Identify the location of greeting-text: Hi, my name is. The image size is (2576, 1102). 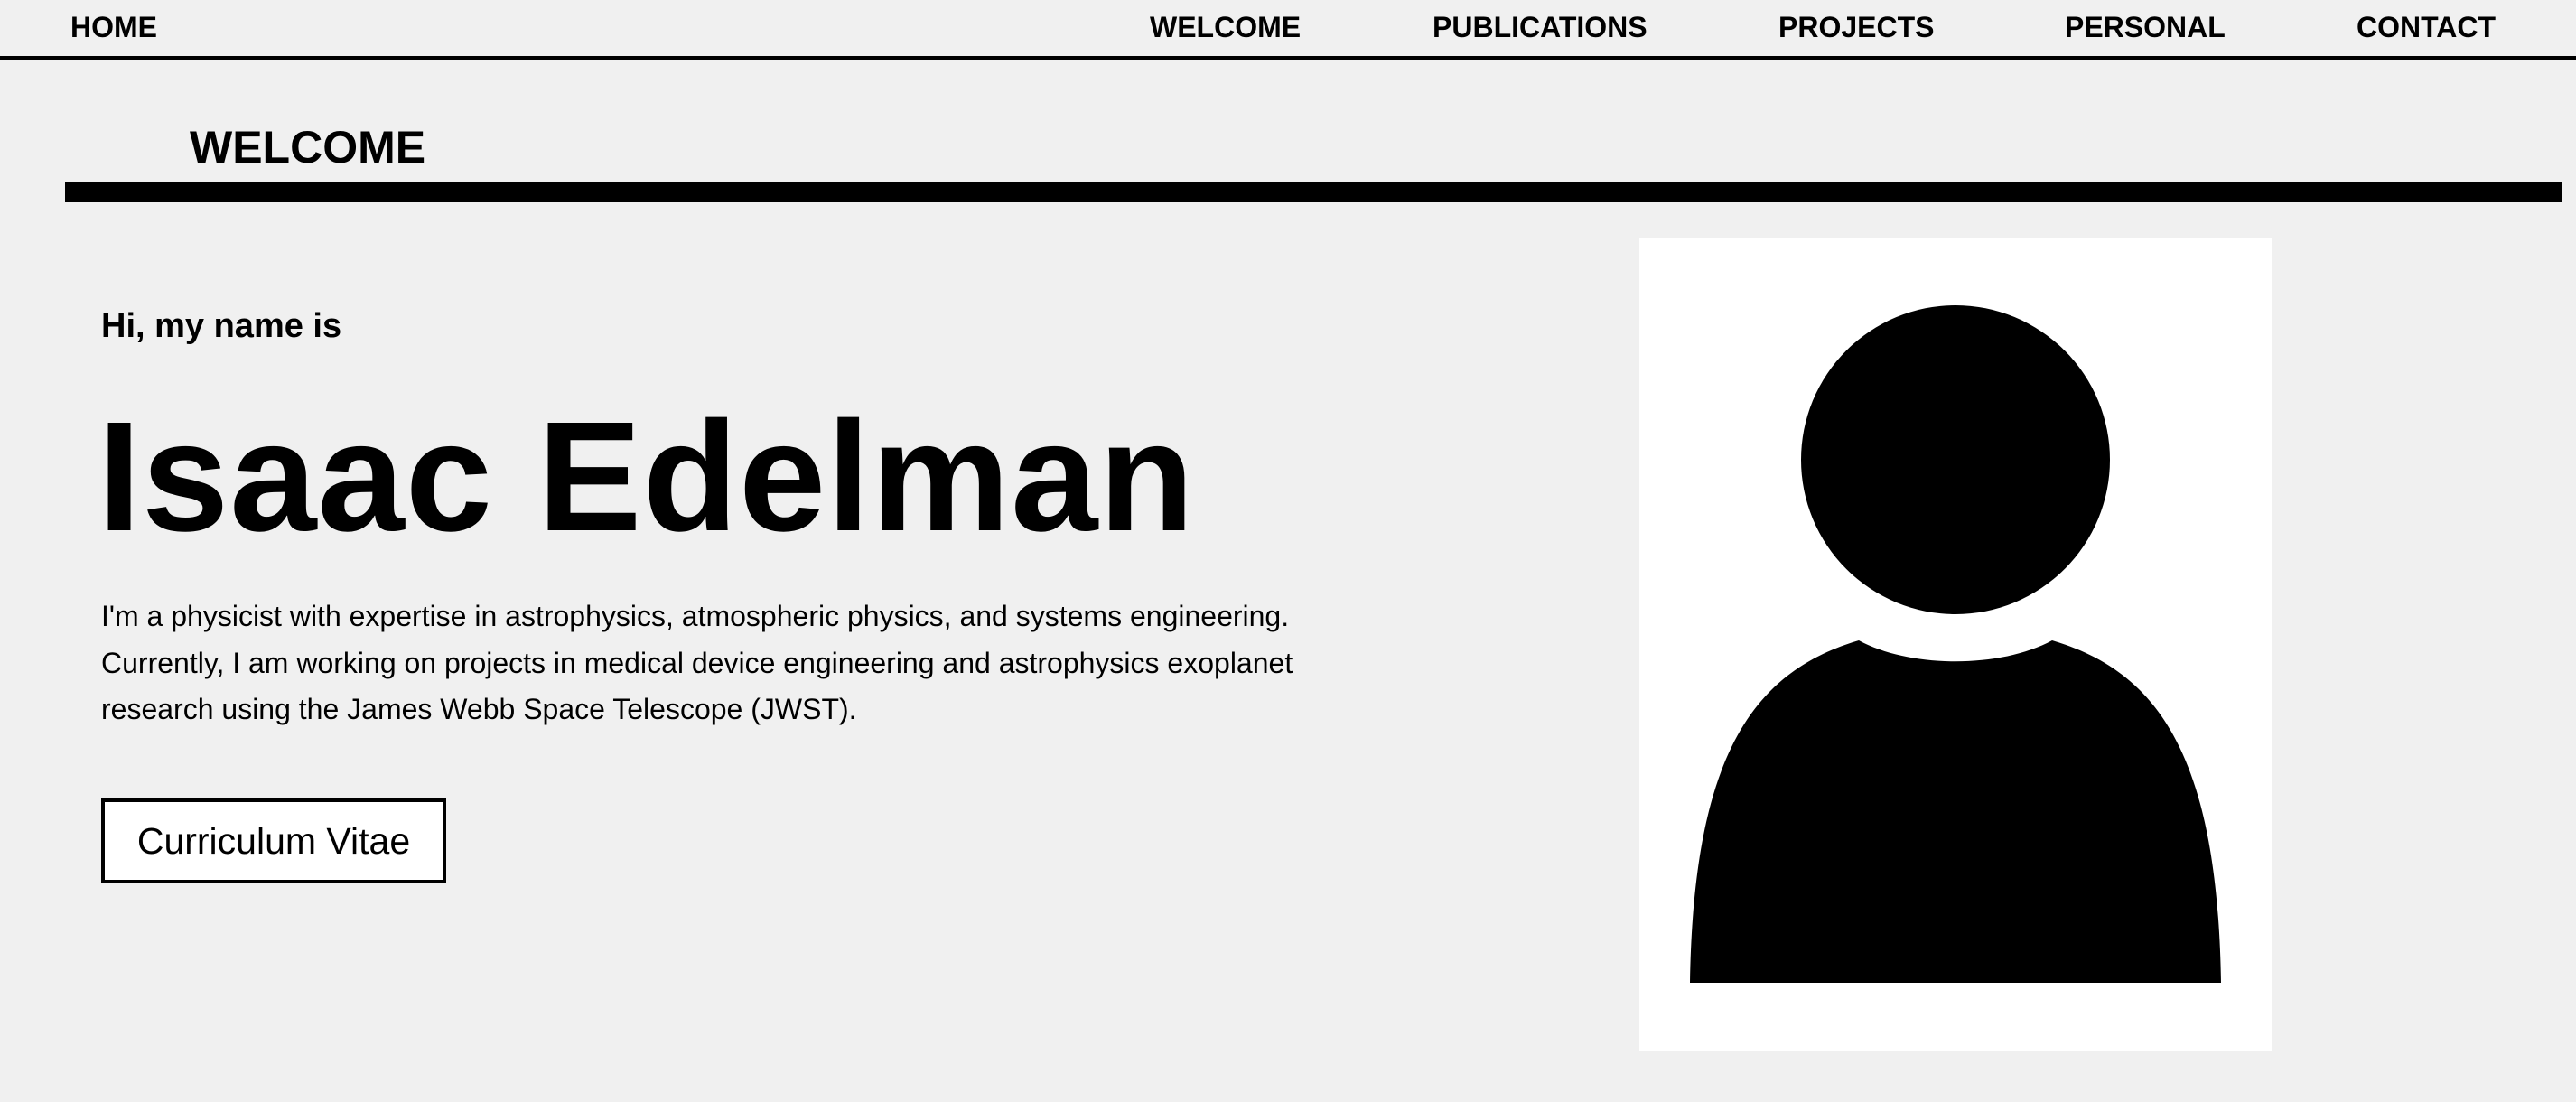
(221, 326).